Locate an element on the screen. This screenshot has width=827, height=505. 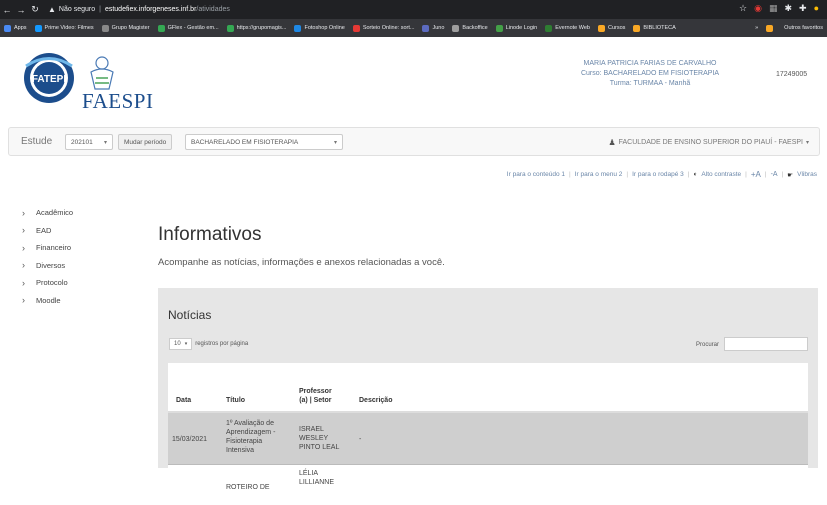
faespi-logo-text: FAESPI is located at coordinates (117, 101).